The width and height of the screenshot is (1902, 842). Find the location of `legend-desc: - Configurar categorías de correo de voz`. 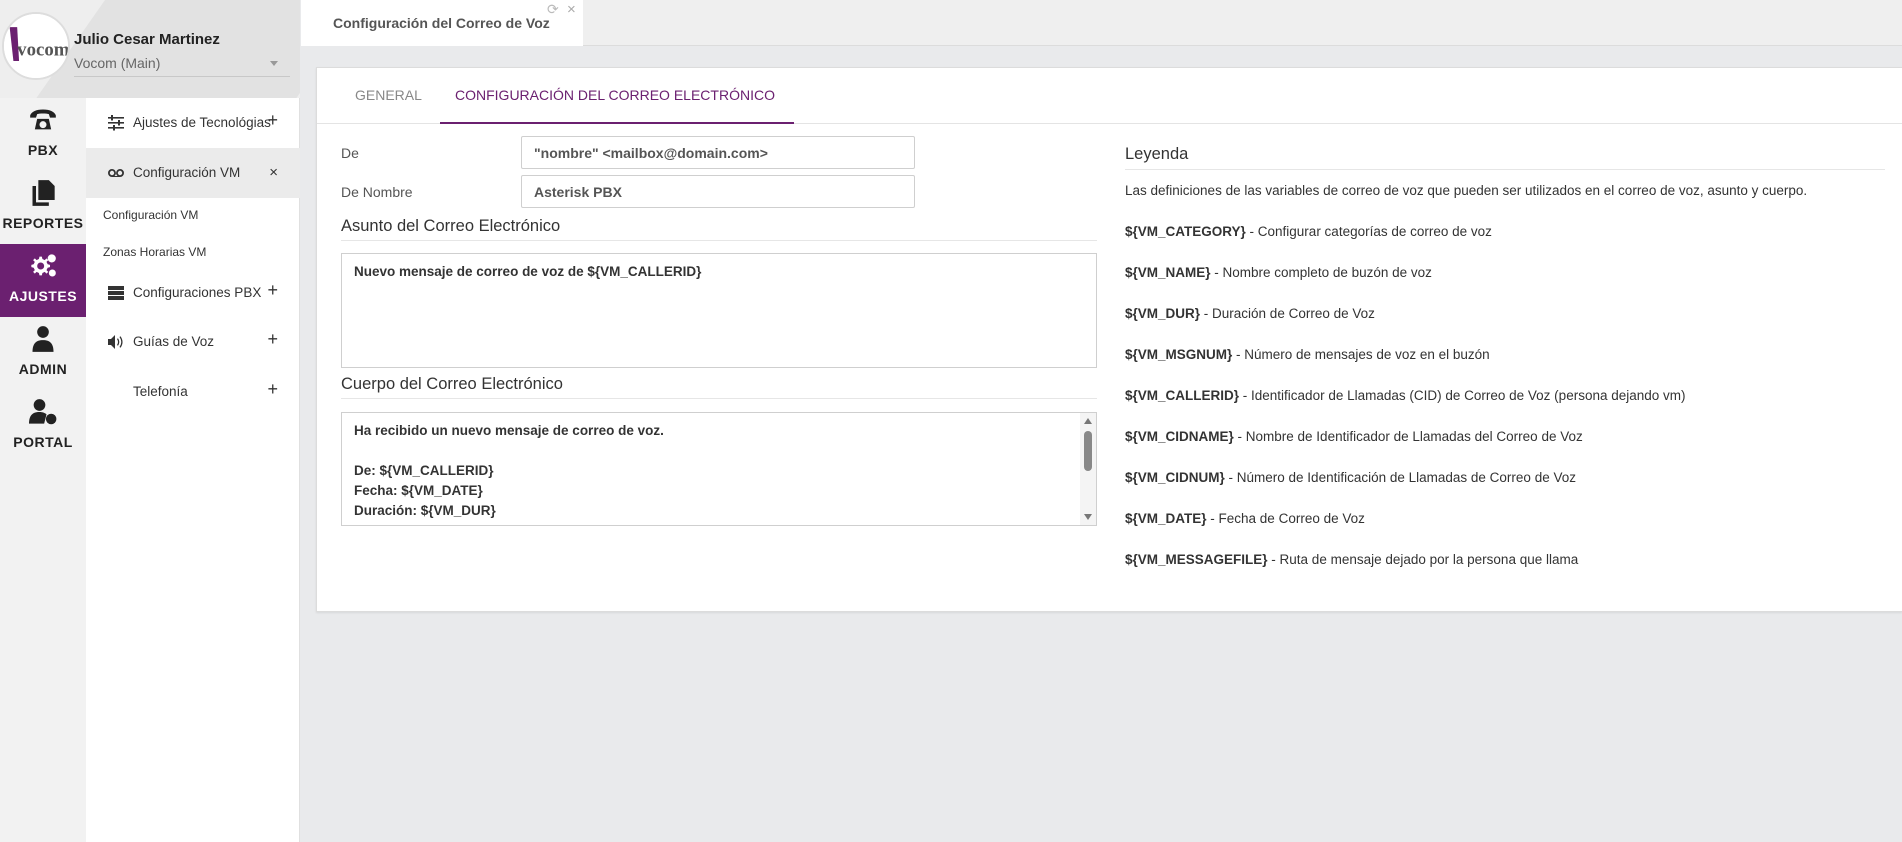

legend-desc: - Configurar categorías de correo de voz is located at coordinates (1368, 231).